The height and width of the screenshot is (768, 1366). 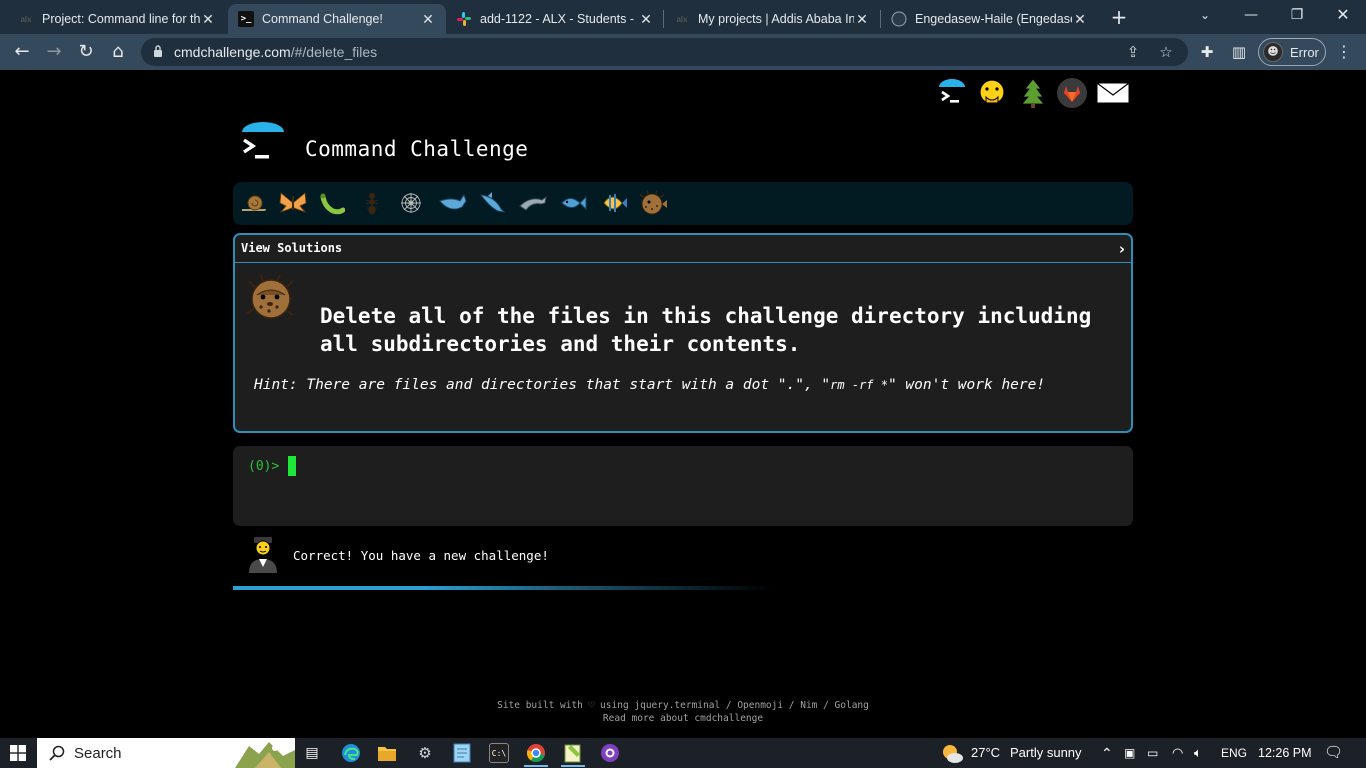 I want to click on edge-icon, so click(x=351, y=753).